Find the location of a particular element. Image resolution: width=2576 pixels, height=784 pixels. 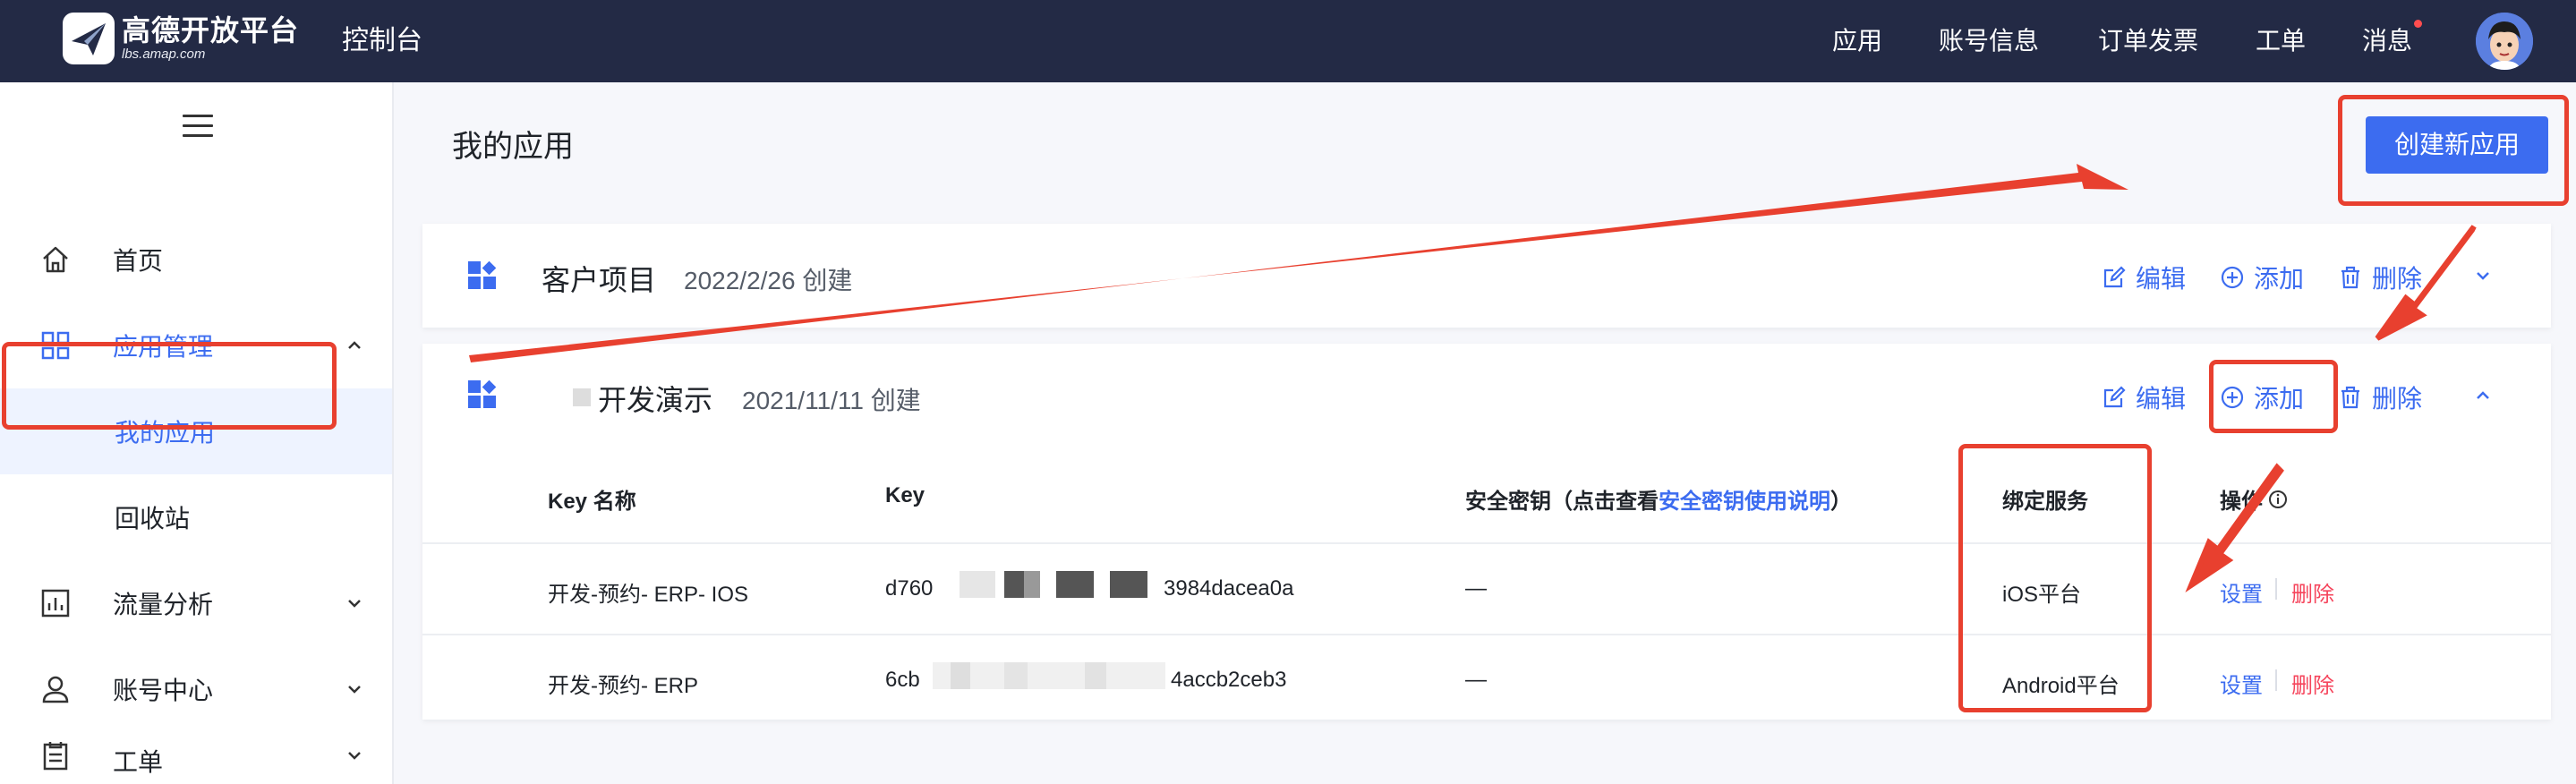

col-key: Key is located at coordinates (905, 495).